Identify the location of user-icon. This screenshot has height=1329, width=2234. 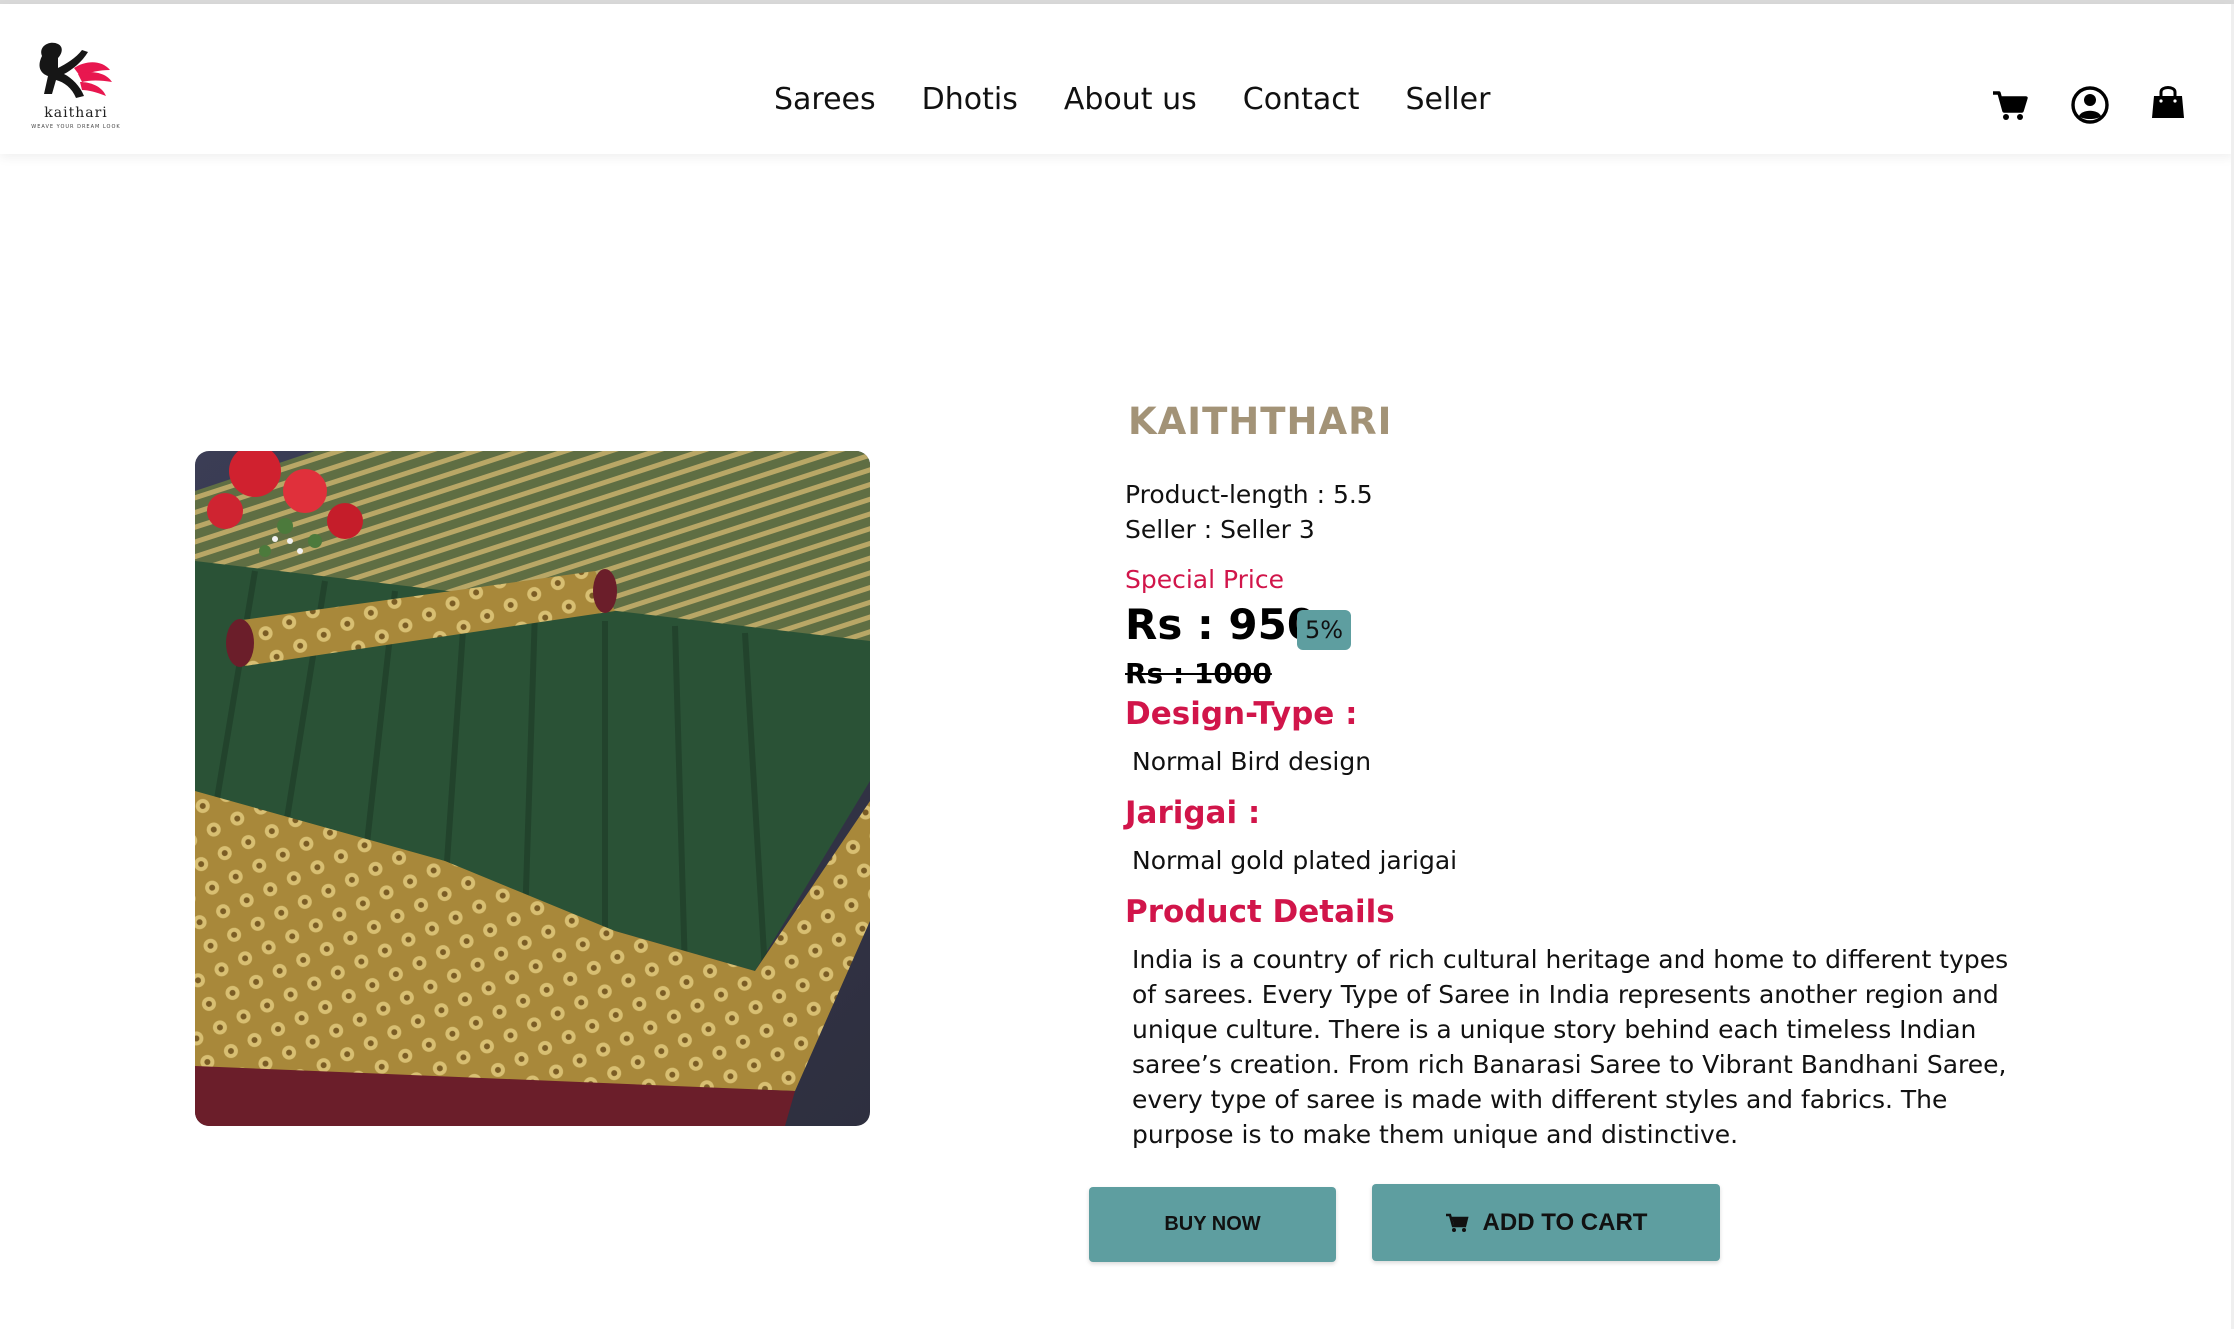
(2090, 105).